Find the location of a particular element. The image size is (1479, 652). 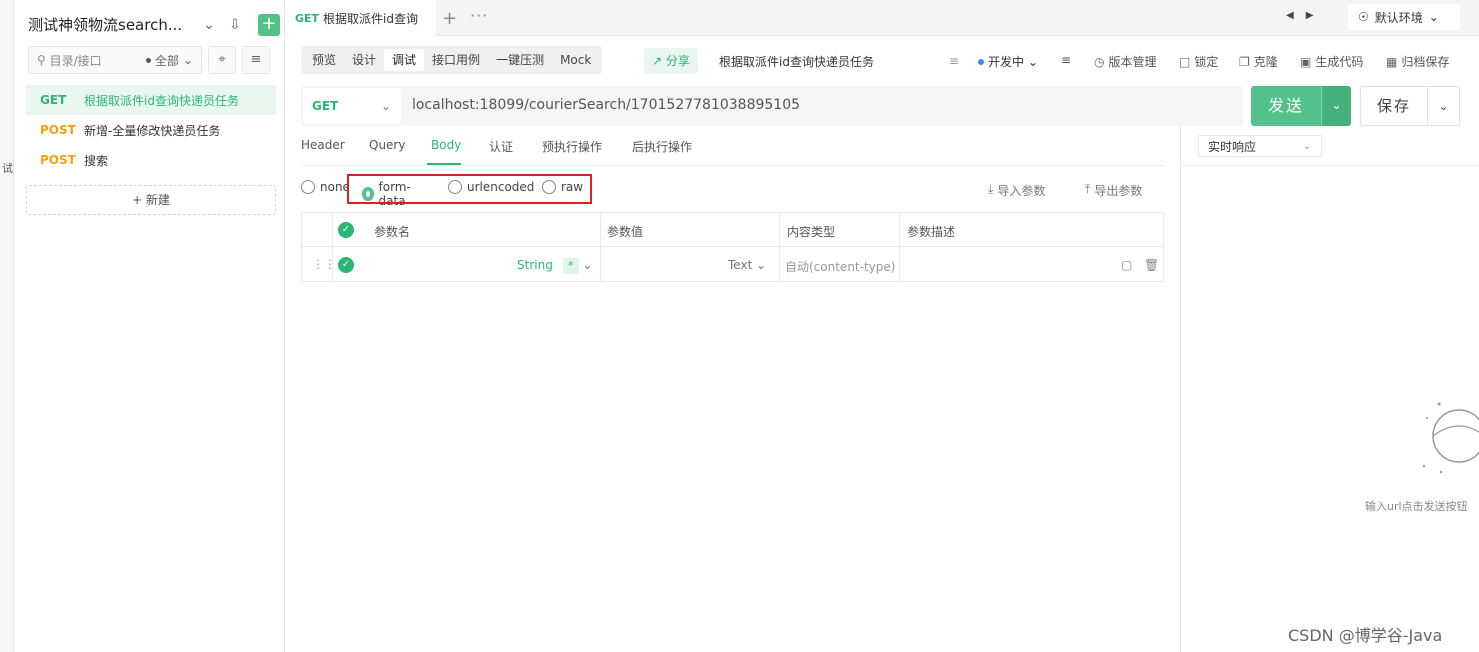

eye-icon: ☉ is located at coordinates (1363, 17).